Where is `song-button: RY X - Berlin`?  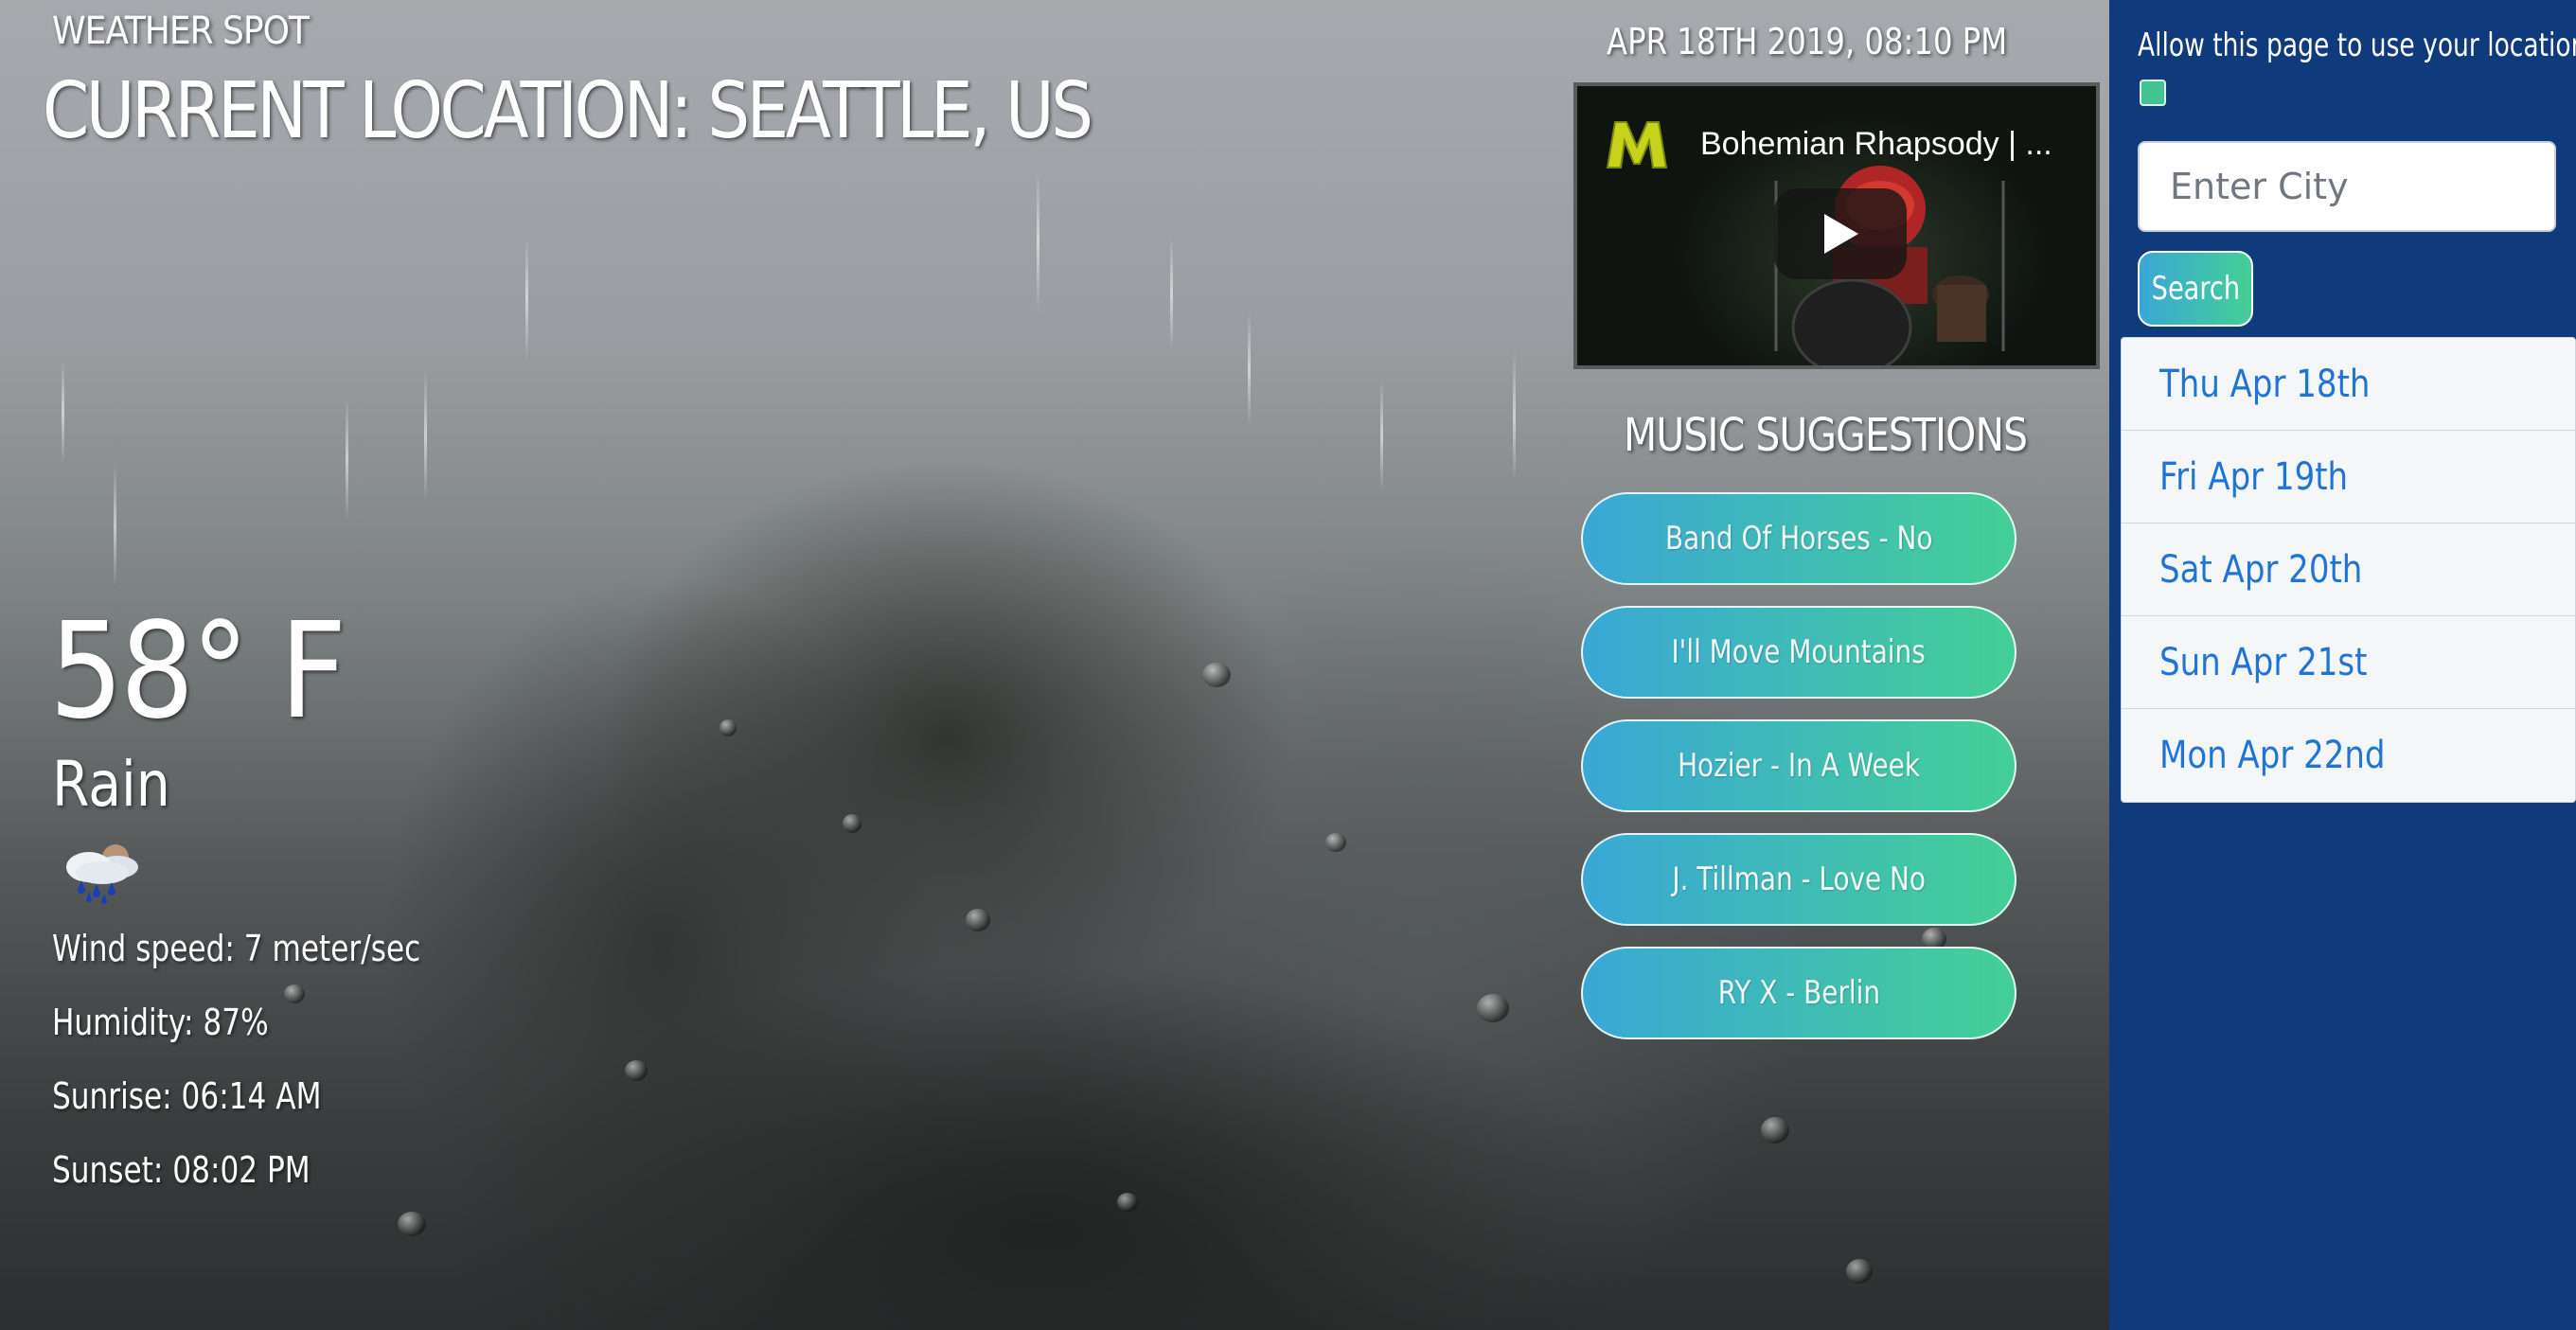 song-button: RY X - Berlin is located at coordinates (1798, 993).